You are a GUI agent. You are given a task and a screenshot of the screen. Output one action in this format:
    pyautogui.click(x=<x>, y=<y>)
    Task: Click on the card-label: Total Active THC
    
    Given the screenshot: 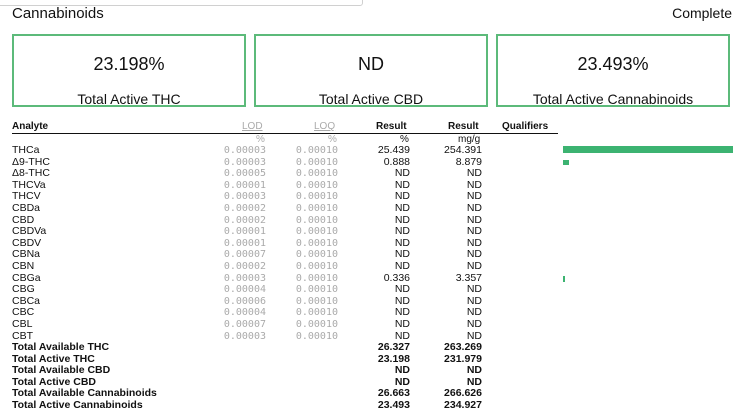 What is the action you would take?
    pyautogui.click(x=129, y=99)
    